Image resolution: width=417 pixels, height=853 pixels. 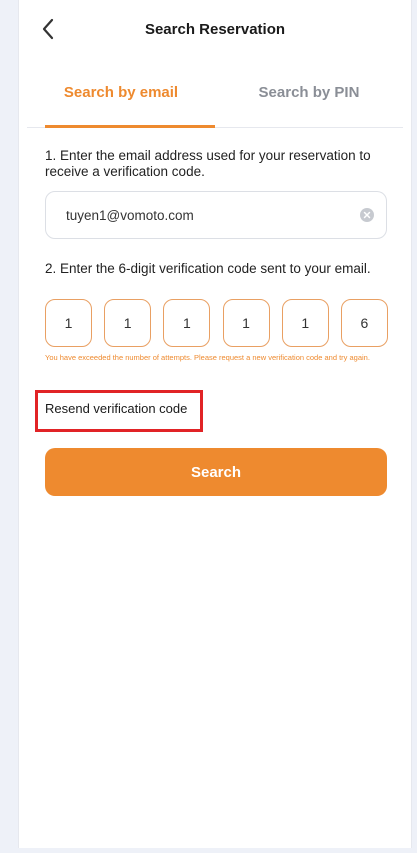 What do you see at coordinates (216, 472) in the screenshot?
I see `search-button: Search` at bounding box center [216, 472].